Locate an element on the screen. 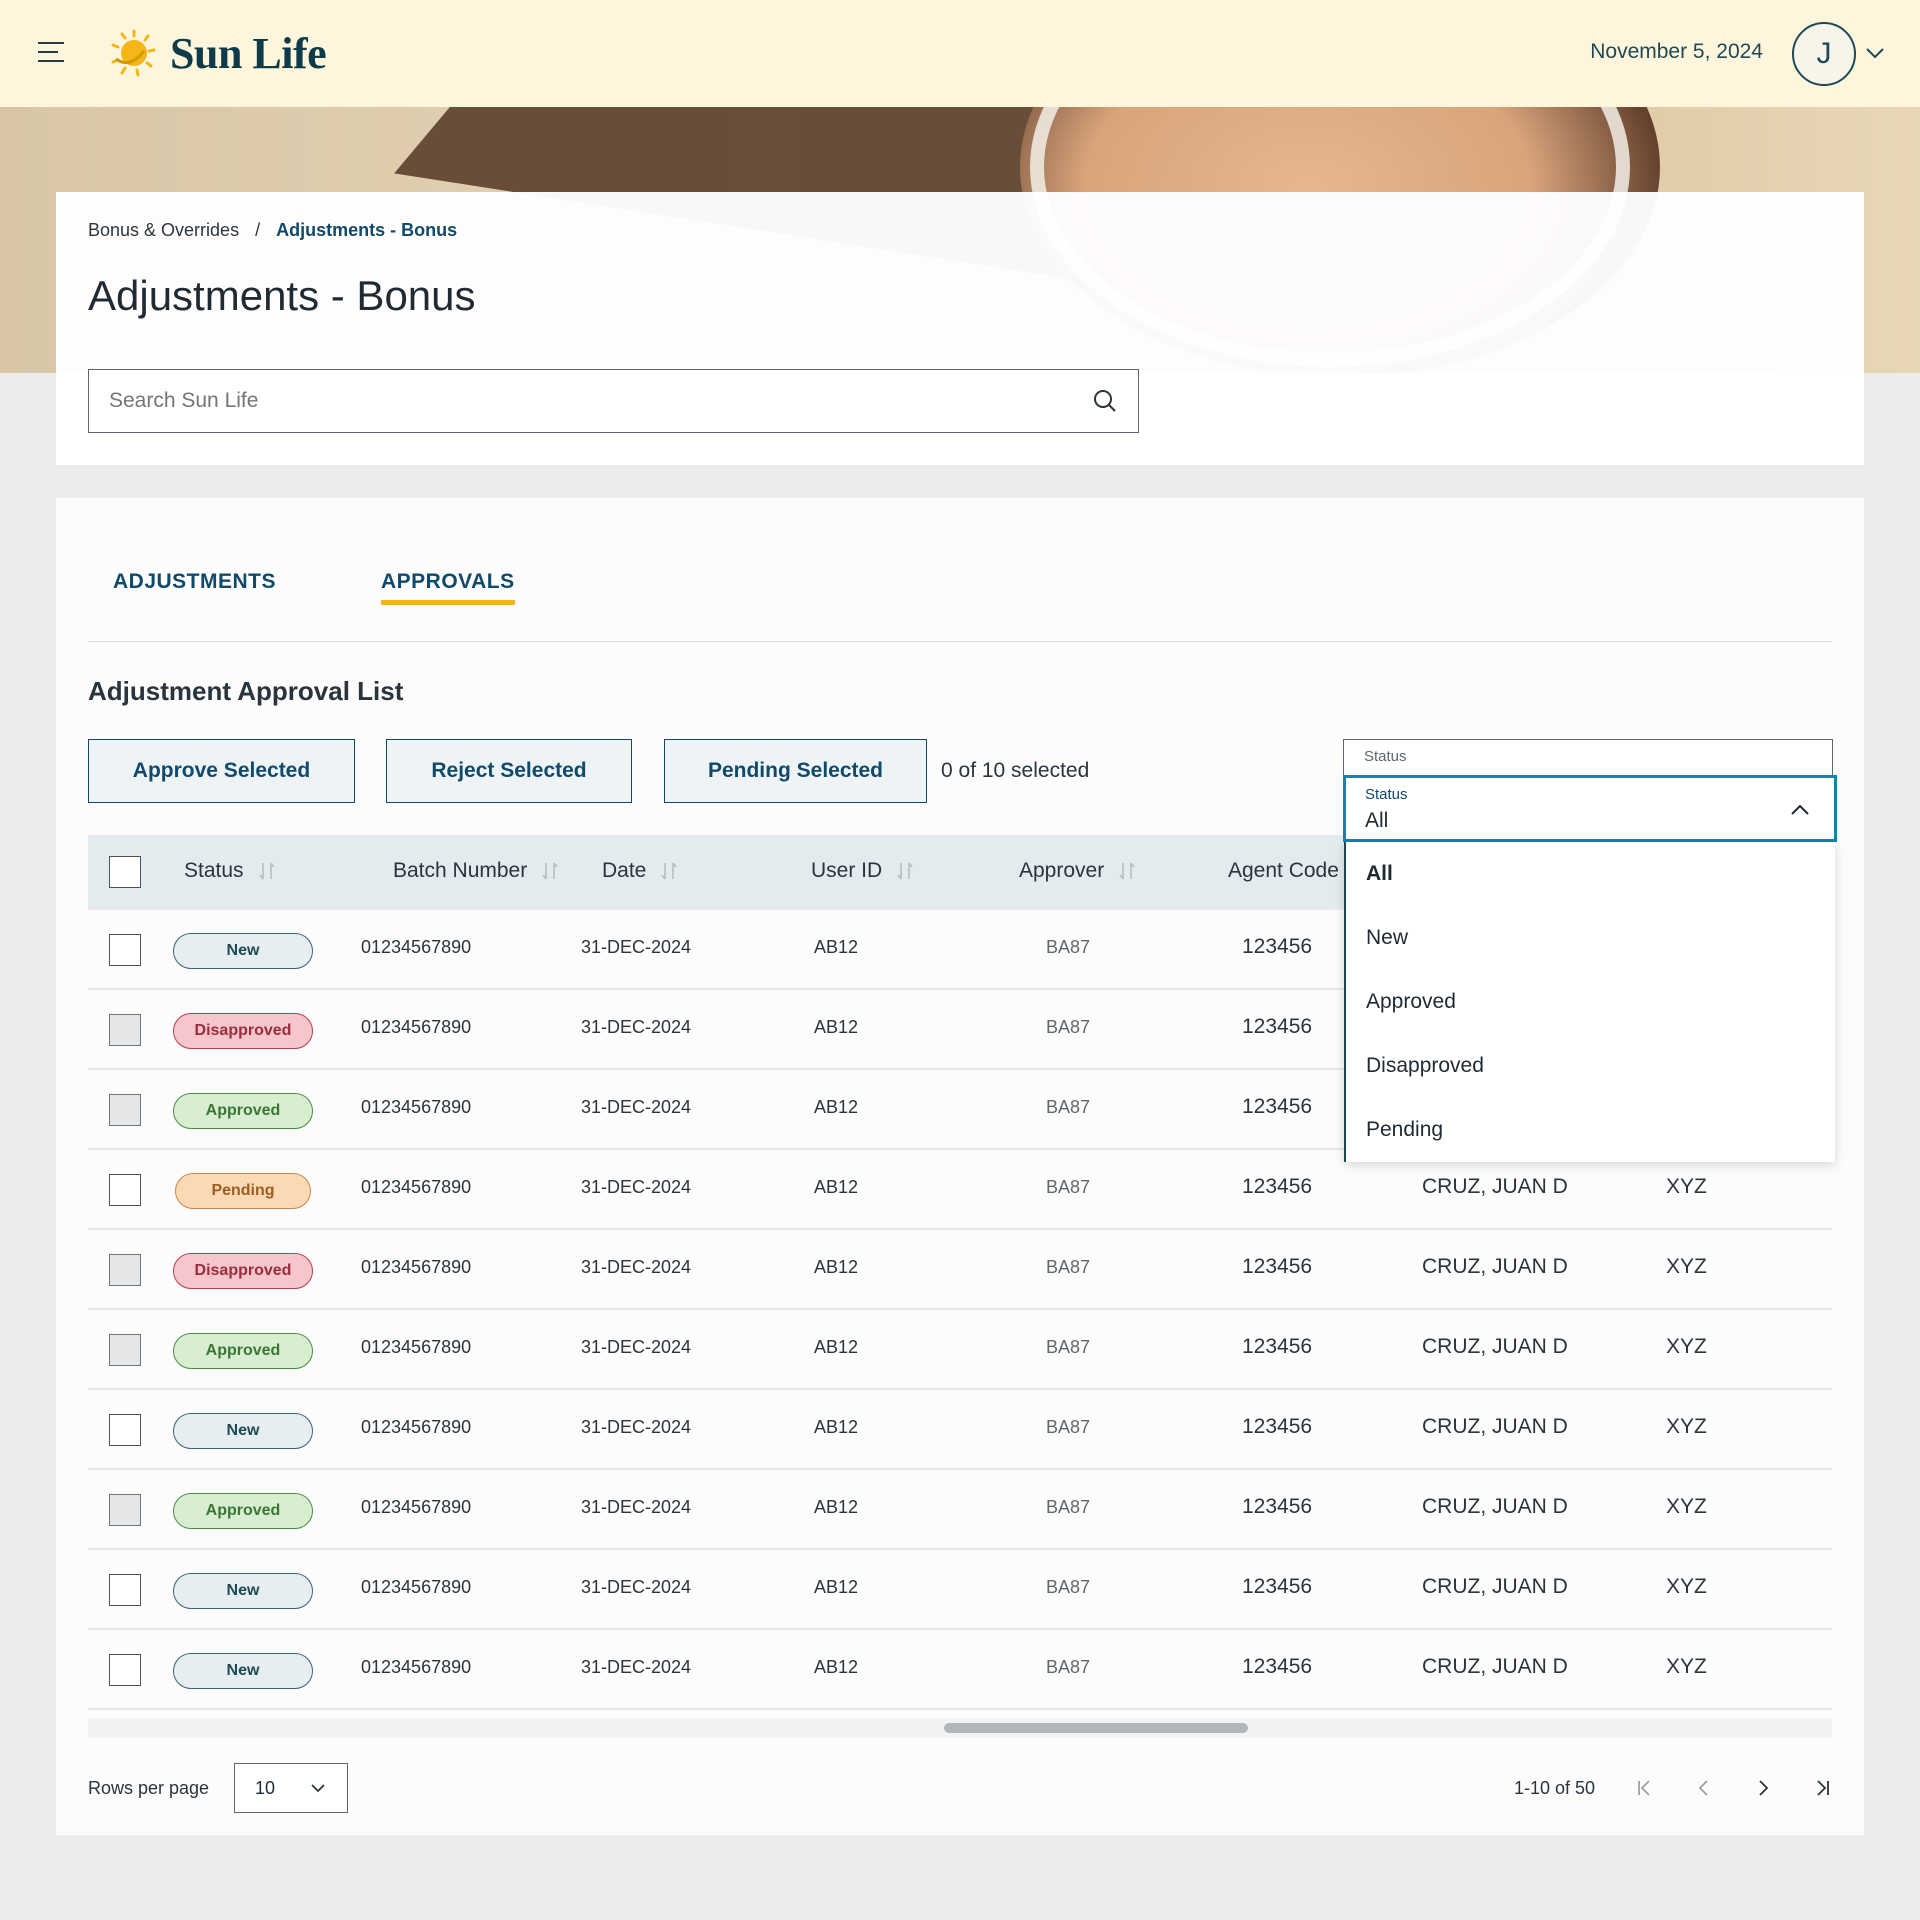 The width and height of the screenshot is (1920, 1920). avatar: J is located at coordinates (1824, 54).